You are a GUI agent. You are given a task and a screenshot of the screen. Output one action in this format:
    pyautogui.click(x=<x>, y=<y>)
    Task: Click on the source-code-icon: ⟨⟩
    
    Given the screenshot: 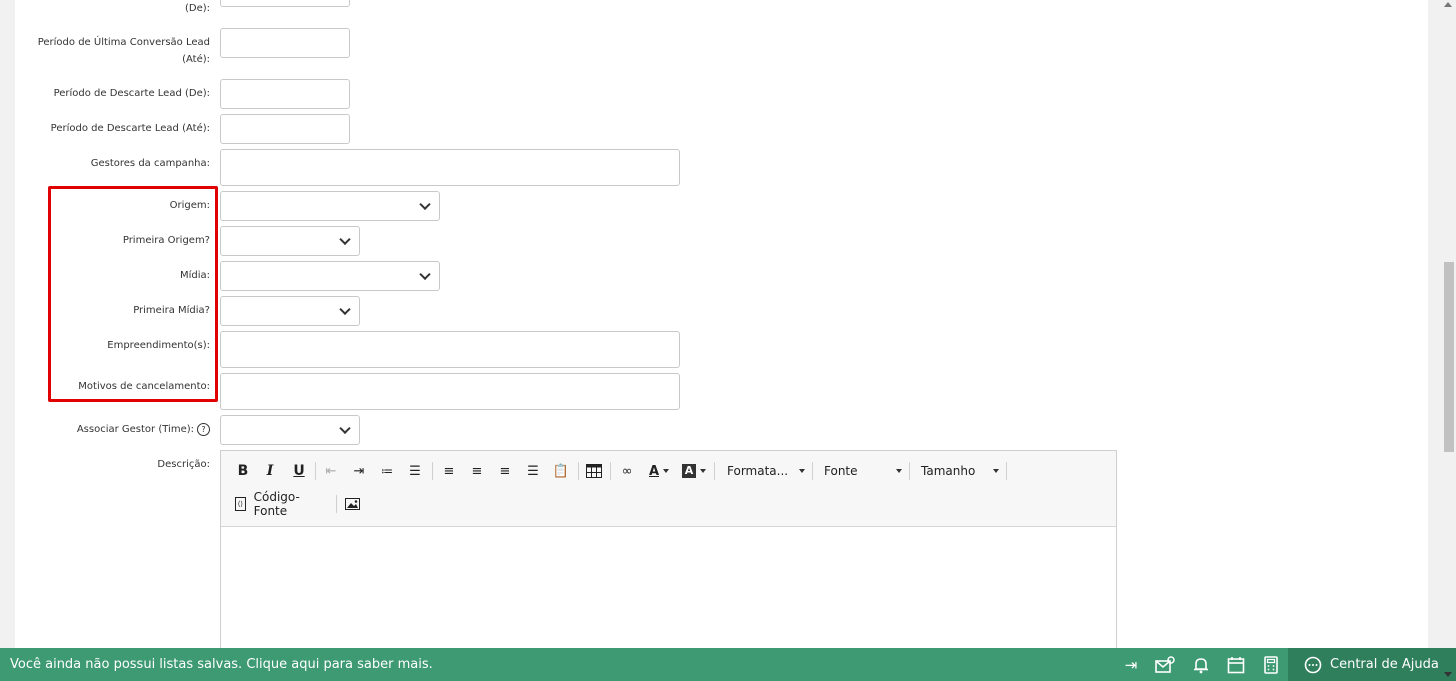 What is the action you would take?
    pyautogui.click(x=240, y=504)
    